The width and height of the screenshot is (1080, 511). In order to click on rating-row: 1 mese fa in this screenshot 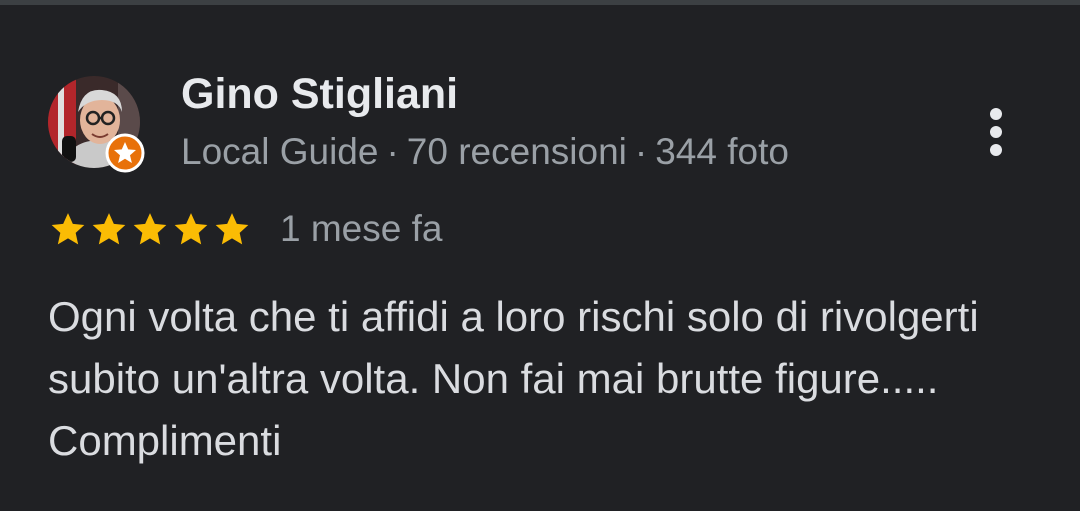, I will do `click(245, 229)`.